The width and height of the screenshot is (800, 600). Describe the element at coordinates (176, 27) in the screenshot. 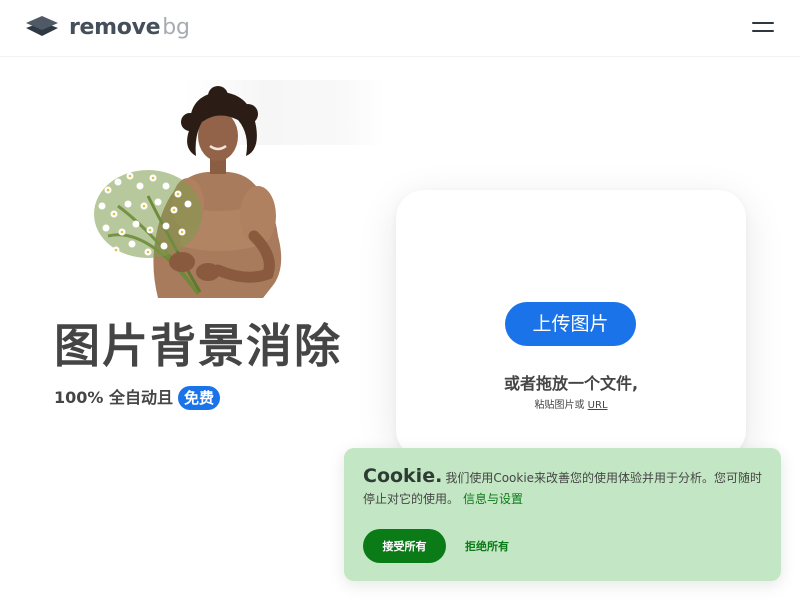

I see `logo-word-bg: bg` at that location.